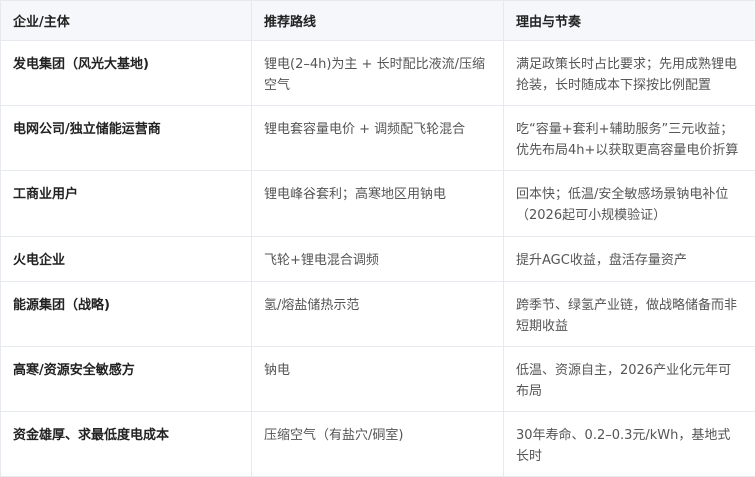 The image size is (755, 477). I want to click on header-route: 推荐路线, so click(378, 21).